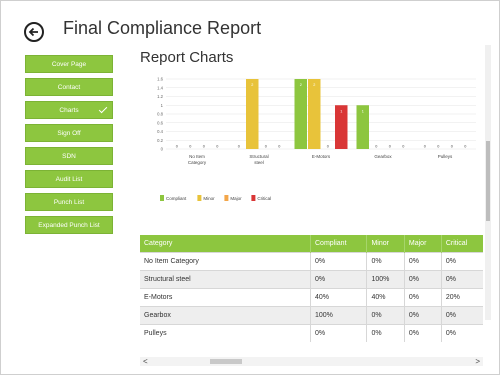  I want to click on sidebar-item-label: Cover Page, so click(69, 64).